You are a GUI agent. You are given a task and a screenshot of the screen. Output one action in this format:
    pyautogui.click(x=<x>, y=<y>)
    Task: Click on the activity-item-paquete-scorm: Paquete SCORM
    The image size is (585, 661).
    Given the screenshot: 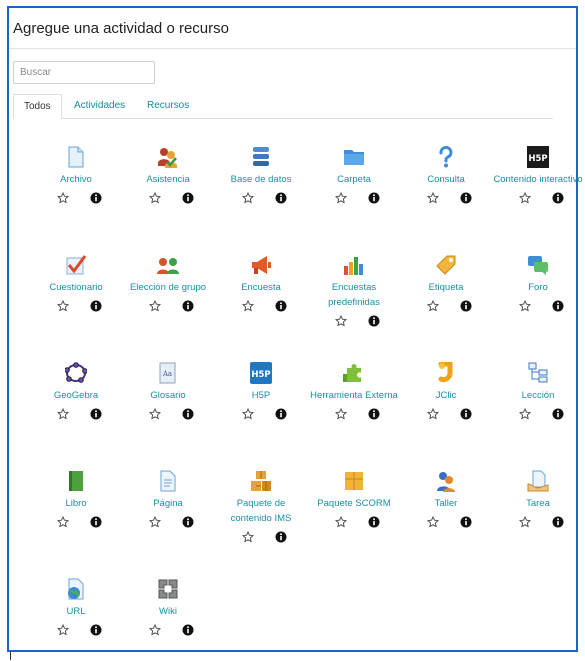 What is the action you would take?
    pyautogui.click(x=354, y=499)
    